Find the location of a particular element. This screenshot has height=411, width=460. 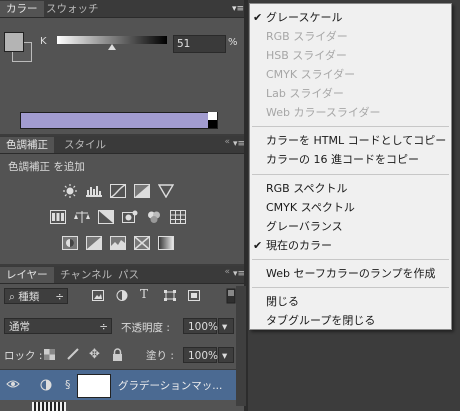

lock-label: ロック : is located at coordinates (23, 356).